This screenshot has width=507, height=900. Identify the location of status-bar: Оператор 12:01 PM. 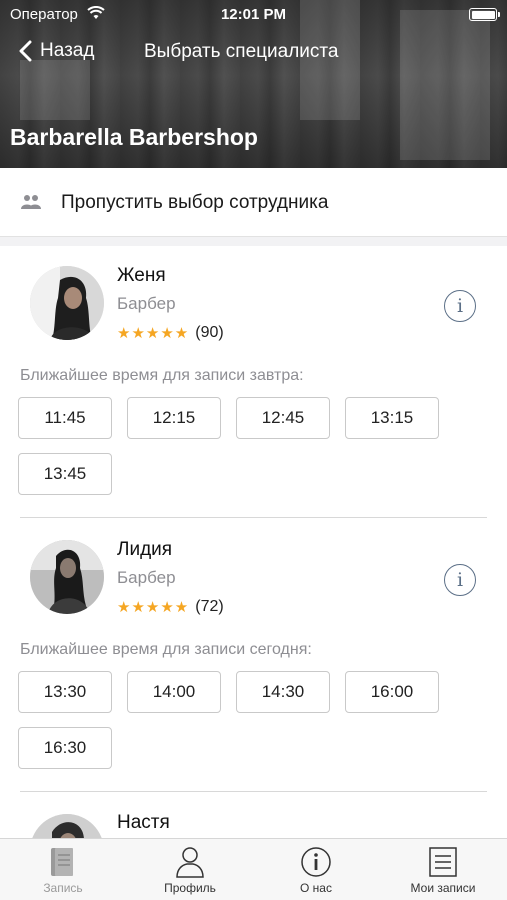
(253, 14).